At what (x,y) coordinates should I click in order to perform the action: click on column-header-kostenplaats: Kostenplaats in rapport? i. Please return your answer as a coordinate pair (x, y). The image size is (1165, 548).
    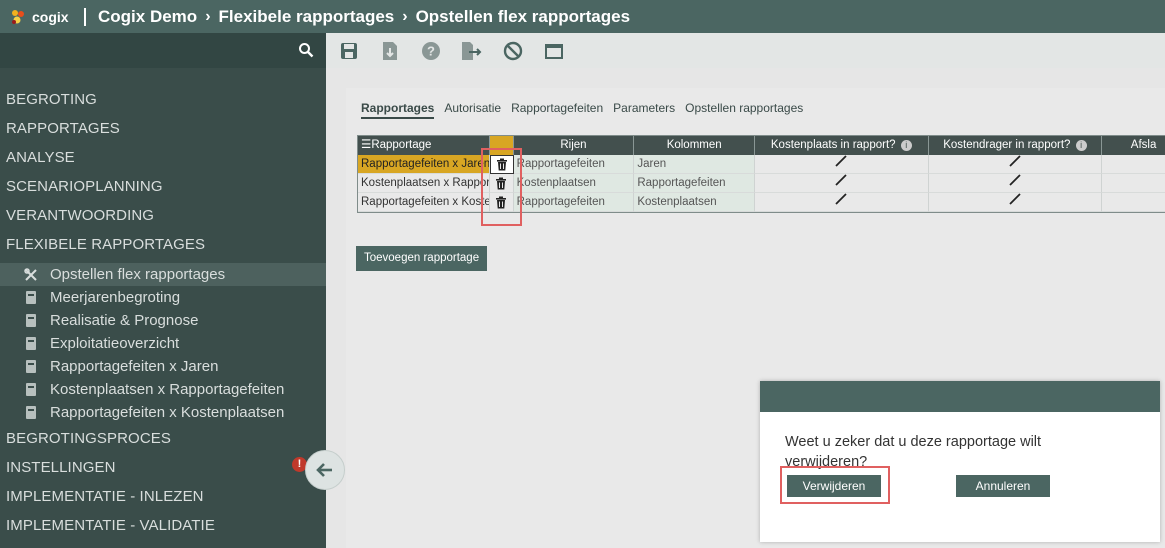
    Looking at the image, I should click on (842, 145).